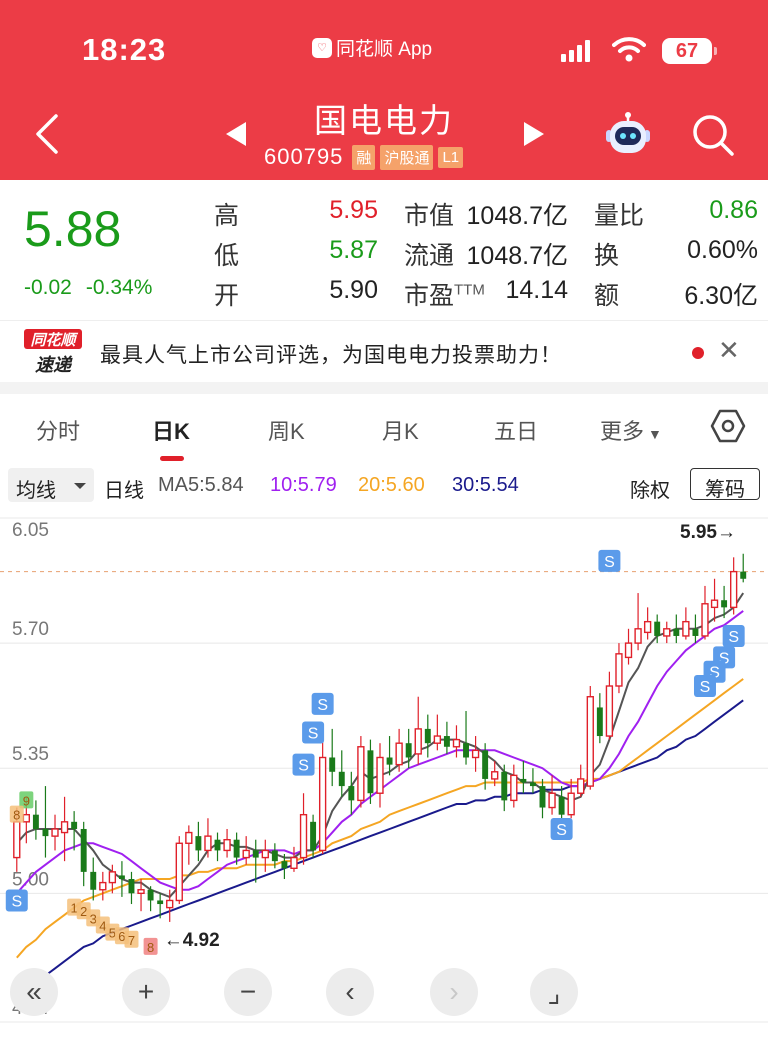 The image size is (768, 1044). I want to click on price-change: -0.02 -0.34%, so click(88, 288).